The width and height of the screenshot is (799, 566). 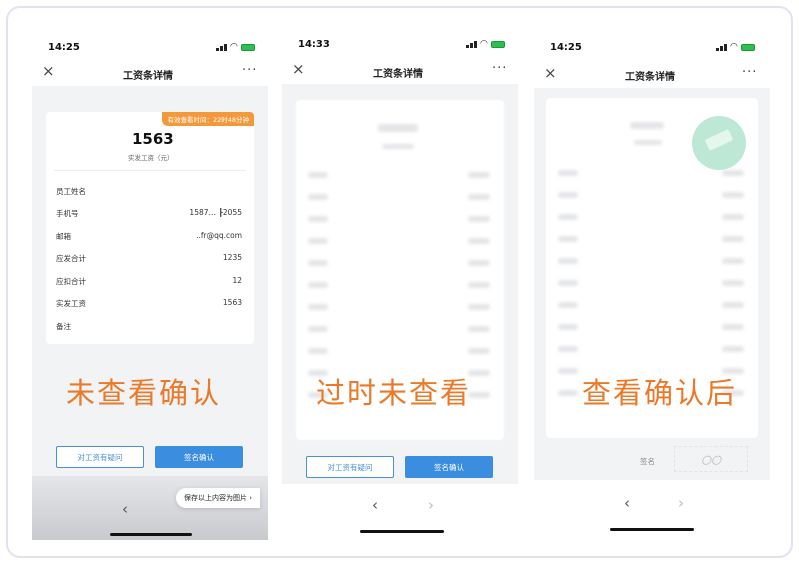 What do you see at coordinates (394, 393) in the screenshot?
I see `caption-expired: 过时未查看` at bounding box center [394, 393].